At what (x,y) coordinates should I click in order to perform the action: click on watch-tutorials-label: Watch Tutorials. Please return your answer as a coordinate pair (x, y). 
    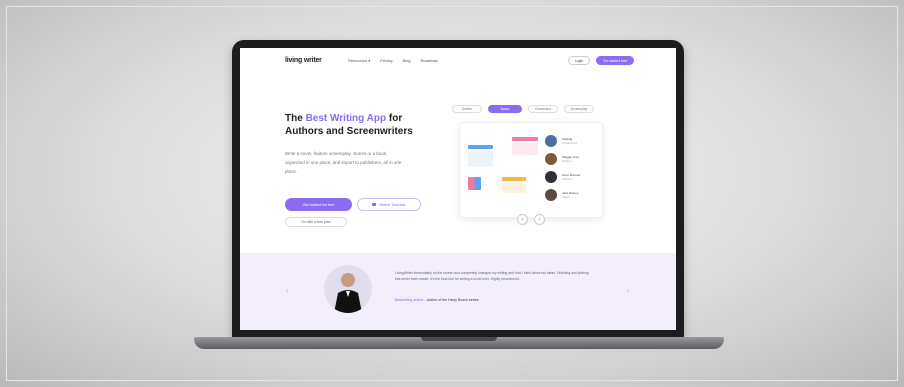
    Looking at the image, I should click on (392, 204).